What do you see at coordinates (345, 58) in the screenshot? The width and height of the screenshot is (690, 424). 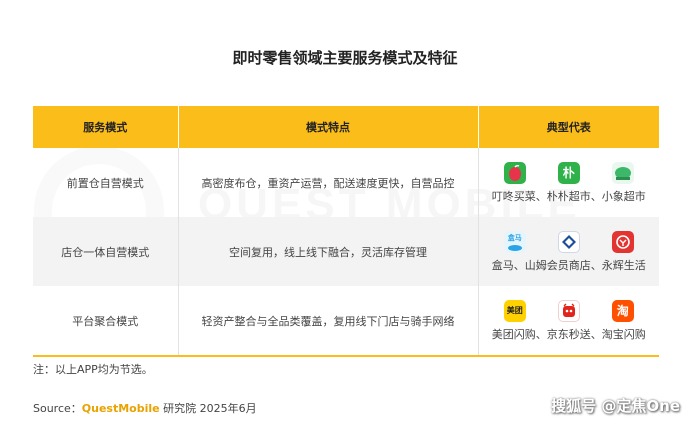 I see `page-title: 即时零售领域主要服务模式及特征` at bounding box center [345, 58].